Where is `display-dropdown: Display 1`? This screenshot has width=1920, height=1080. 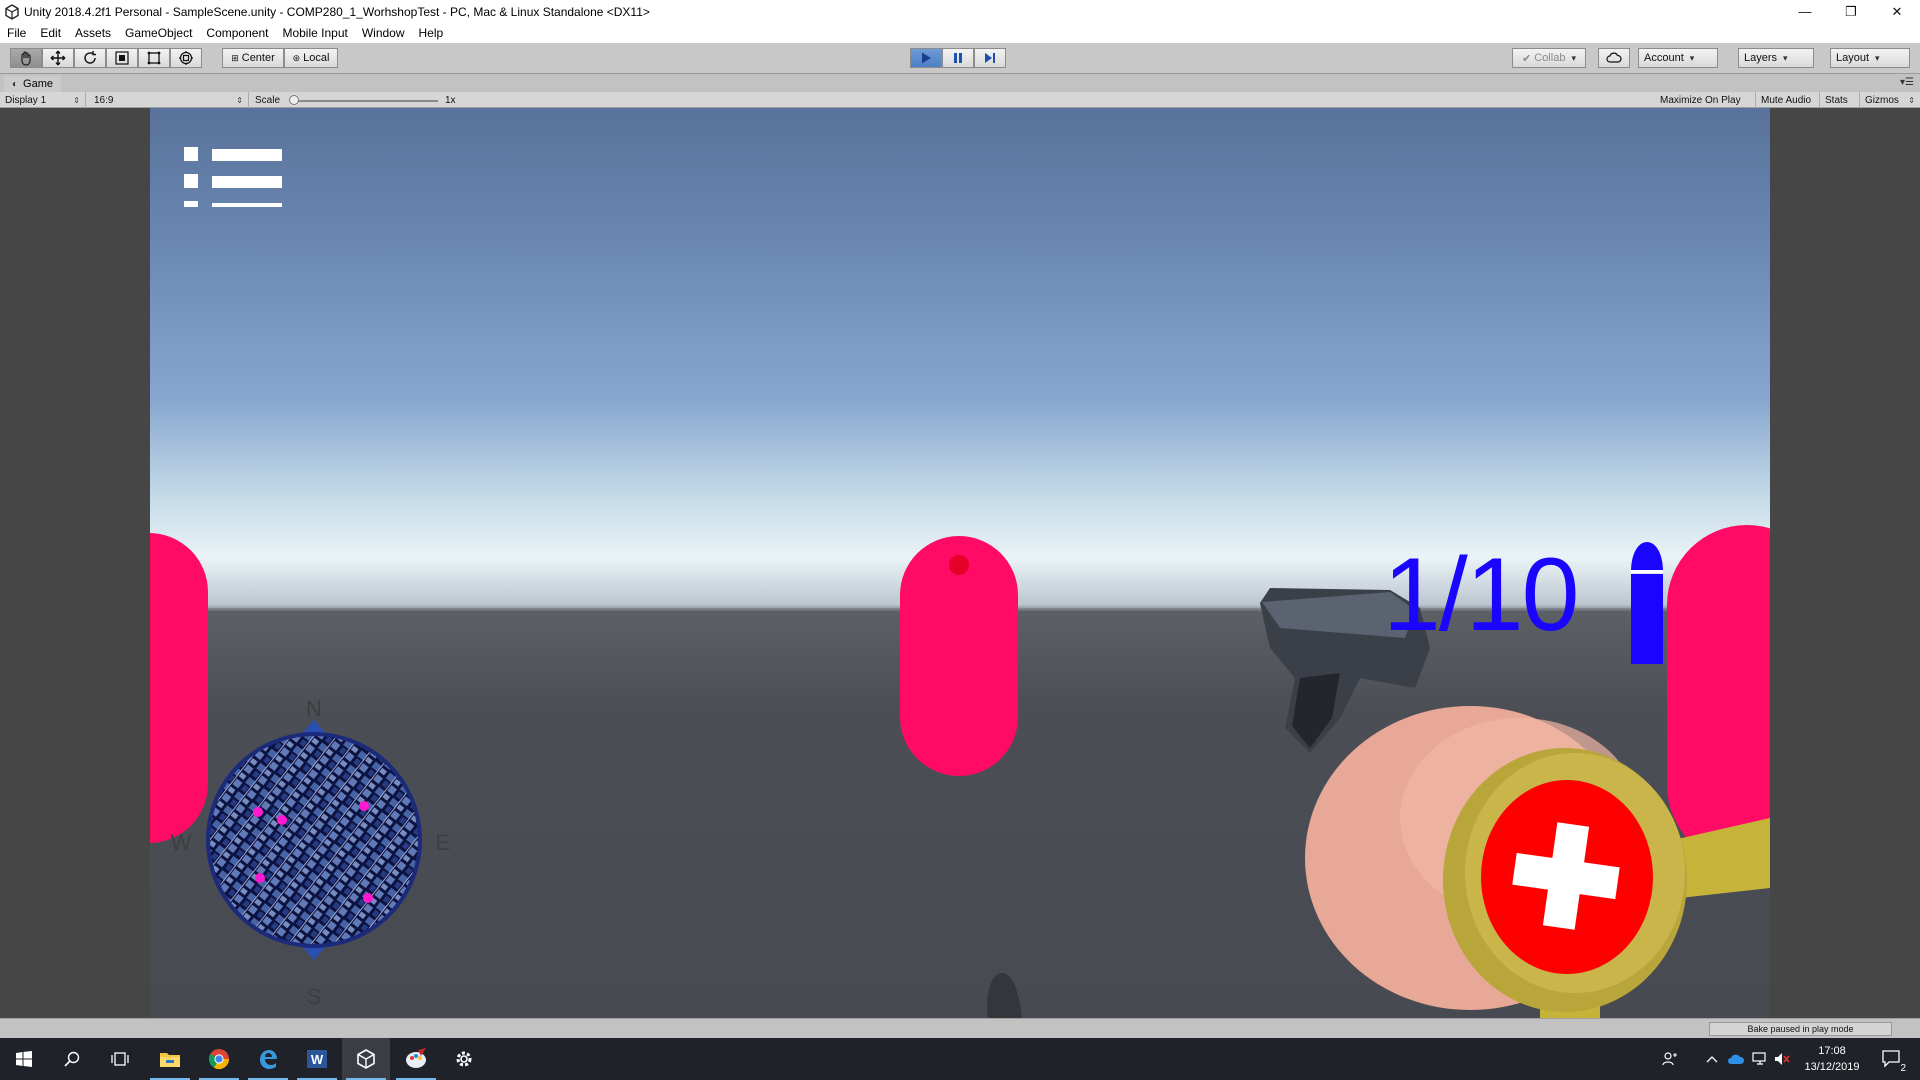 display-dropdown: Display 1 is located at coordinates (43, 100).